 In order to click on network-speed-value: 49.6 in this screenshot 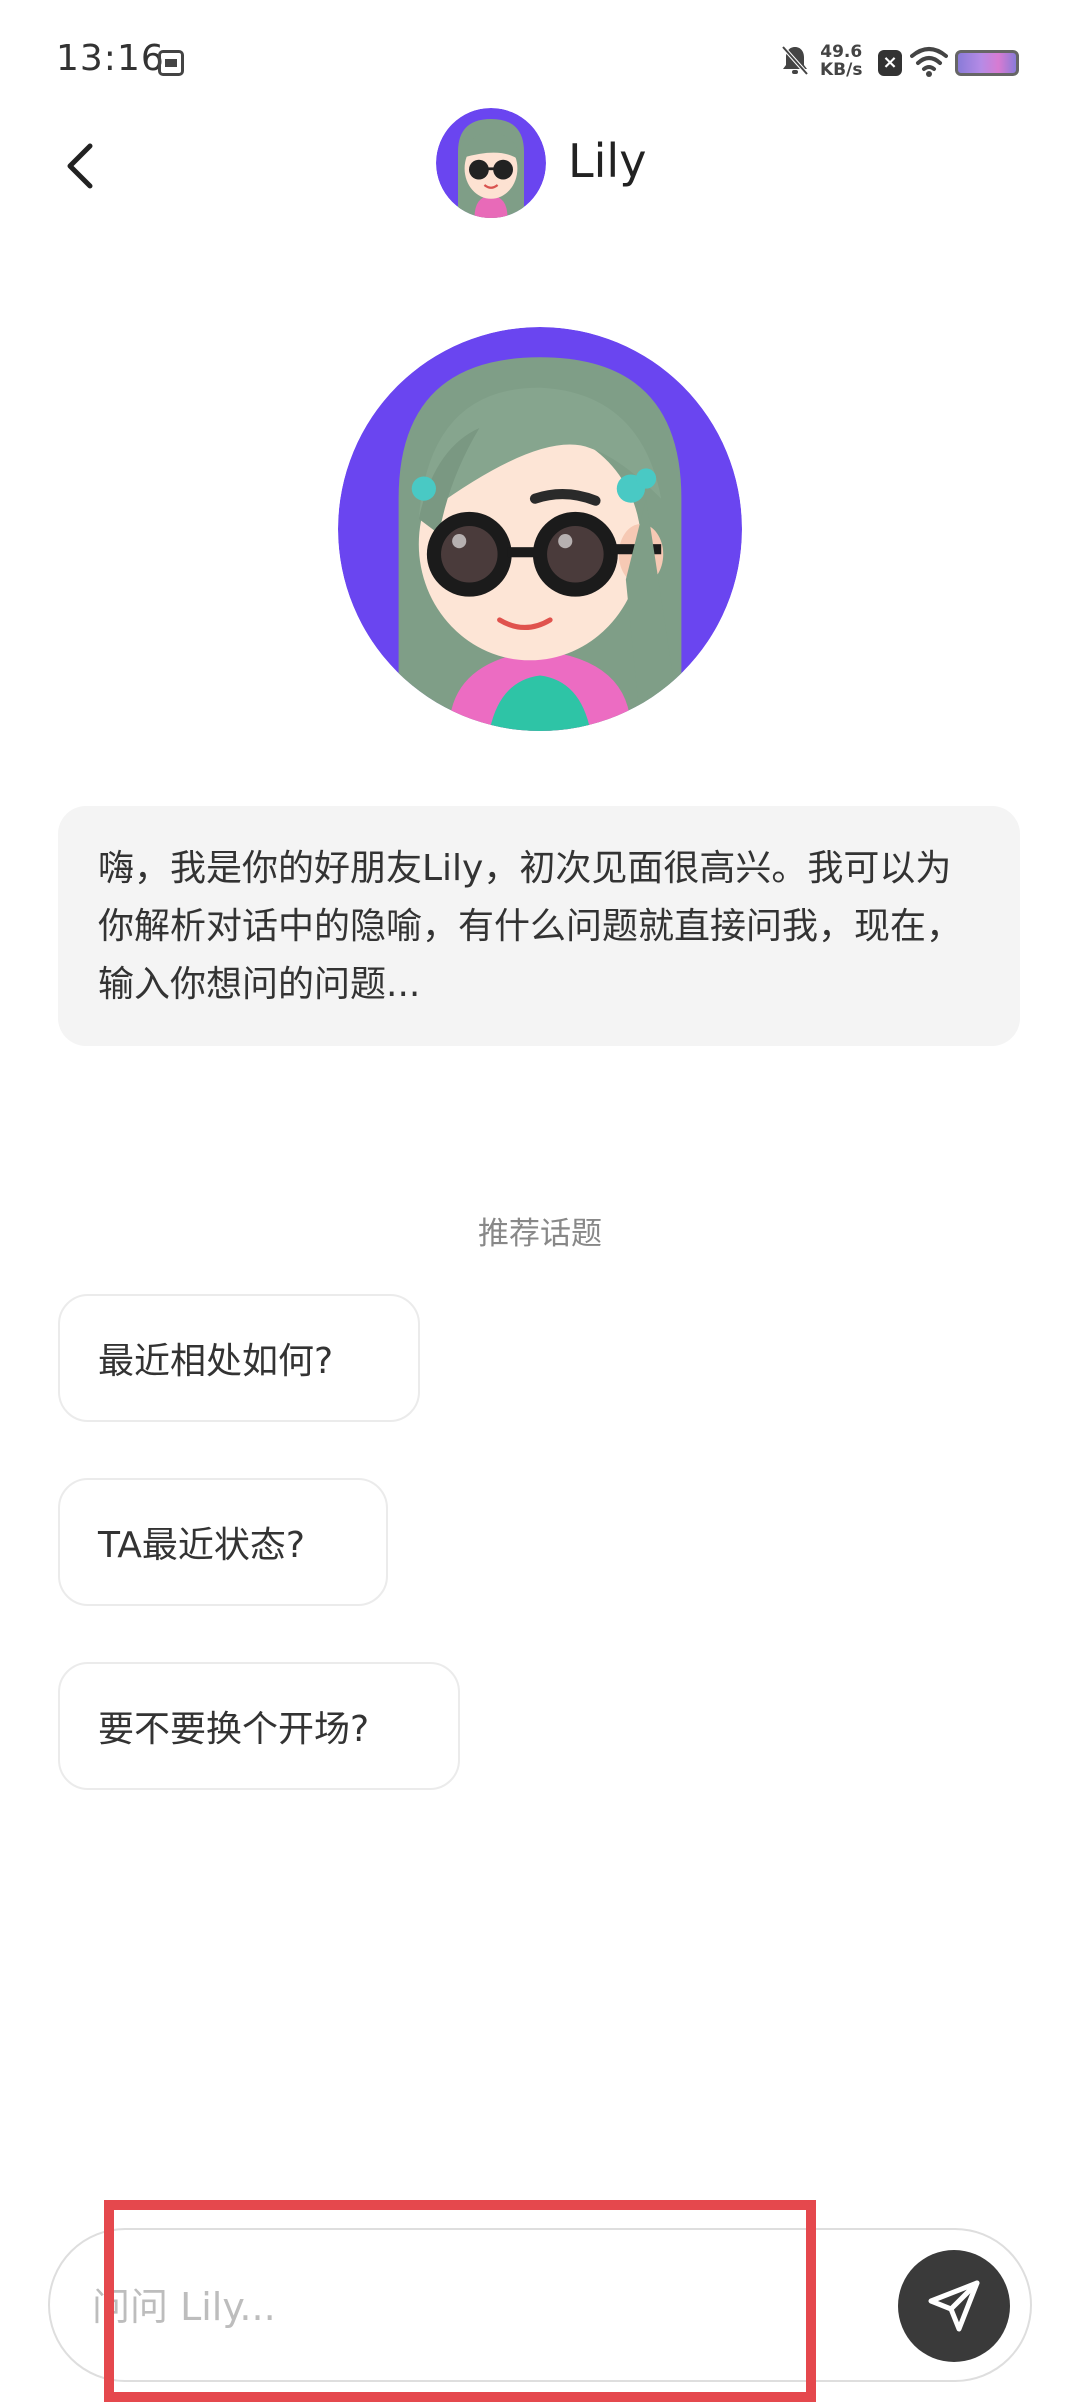, I will do `click(841, 52)`.